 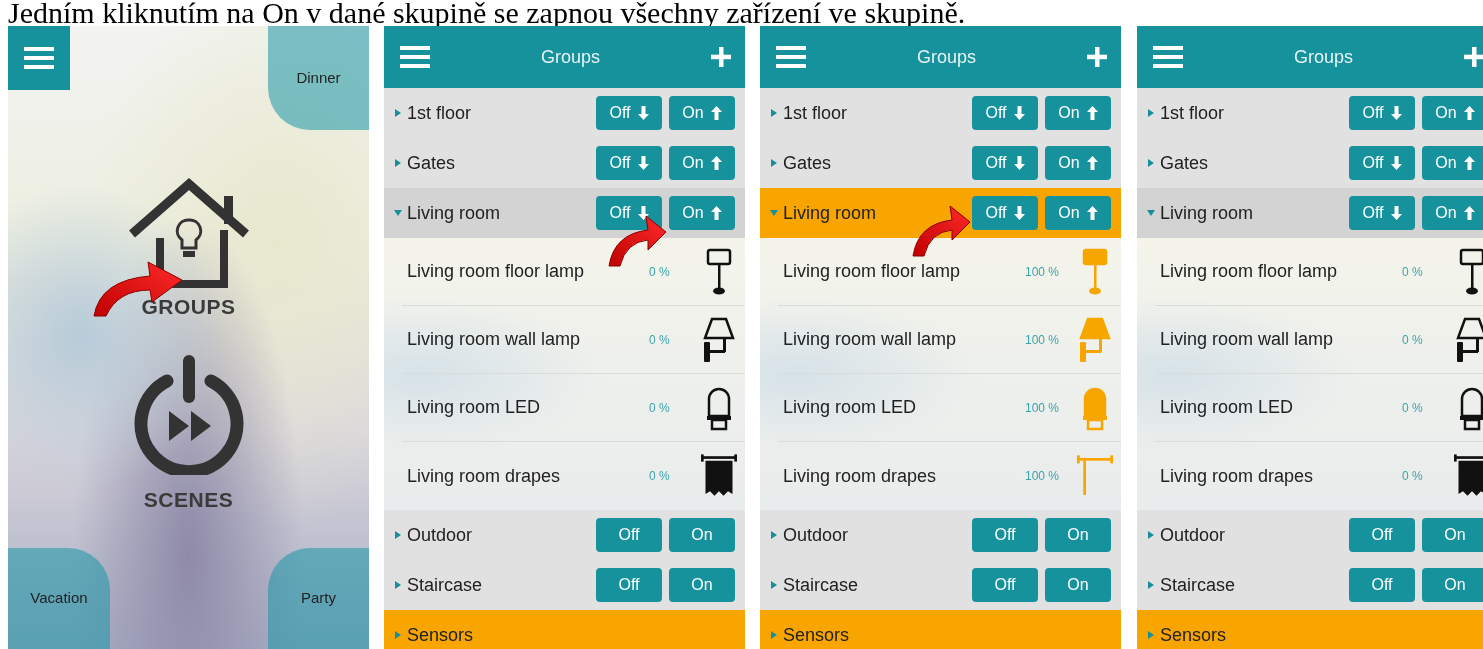 What do you see at coordinates (318, 78) in the screenshot?
I see `scene-tile: Dinner` at bounding box center [318, 78].